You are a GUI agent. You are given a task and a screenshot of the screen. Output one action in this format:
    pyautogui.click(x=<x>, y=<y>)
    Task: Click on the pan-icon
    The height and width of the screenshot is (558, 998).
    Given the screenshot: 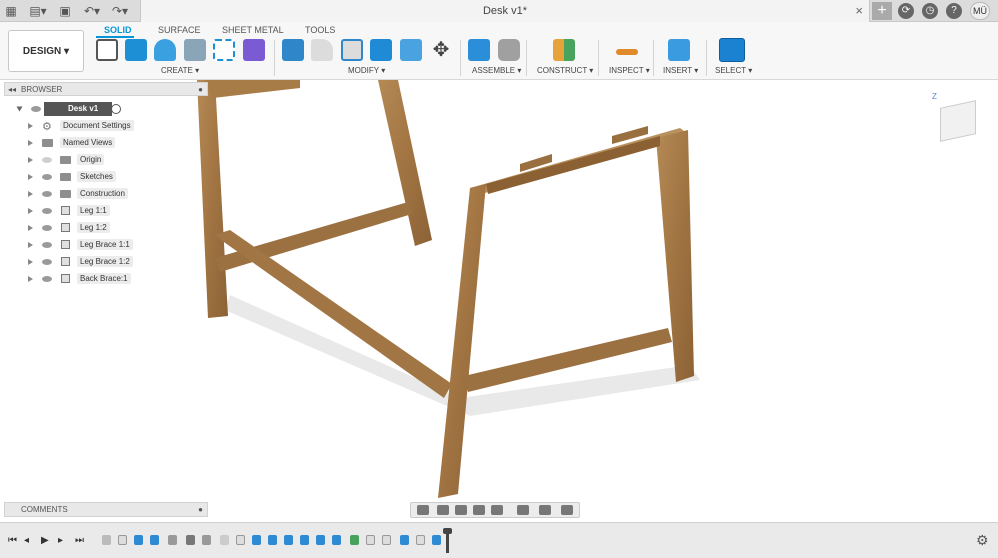 What is the action you would take?
    pyautogui.click(x=461, y=510)
    